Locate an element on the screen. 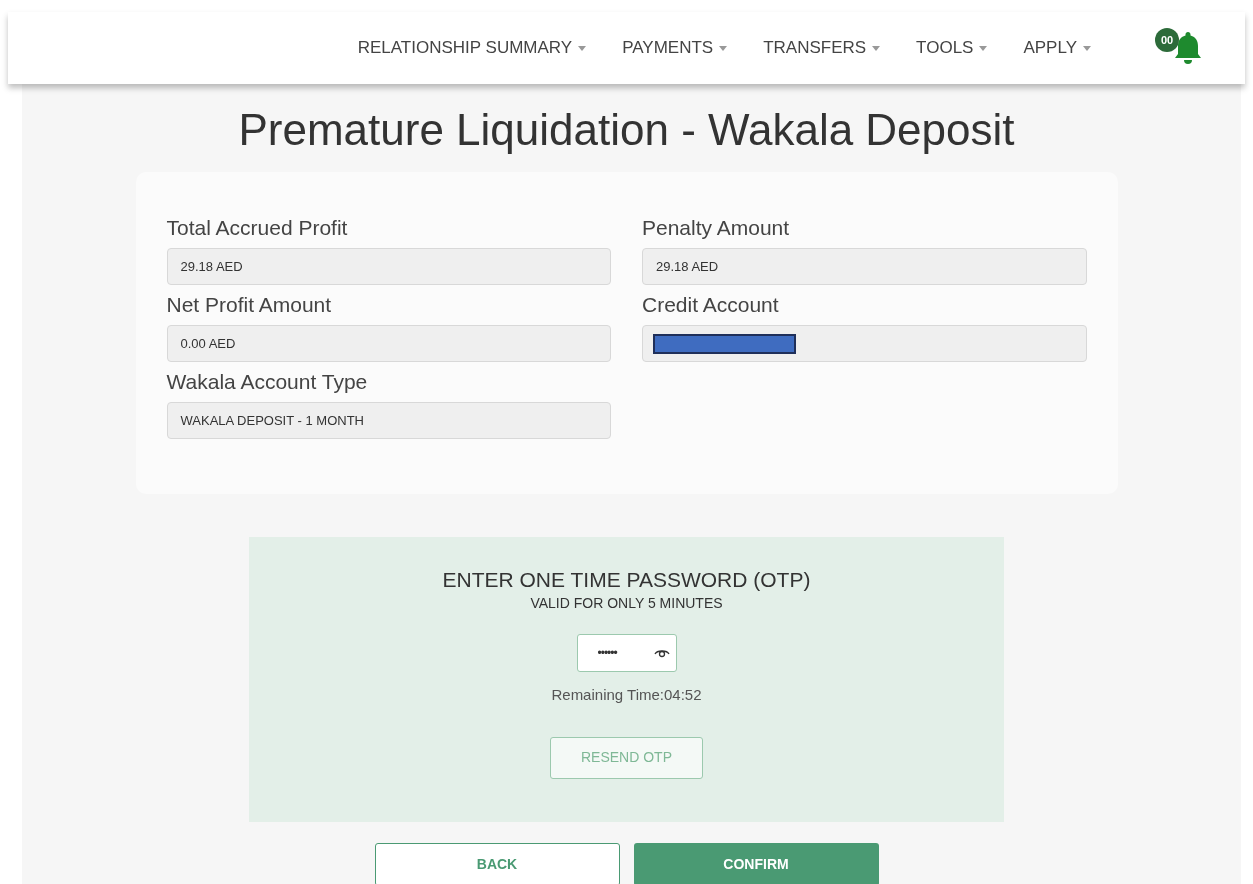  notification-badge: 00 is located at coordinates (1167, 40).